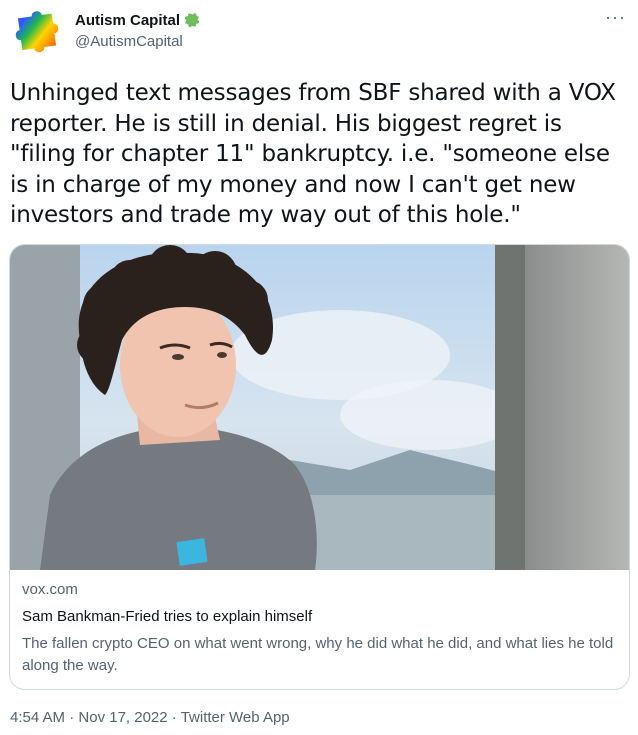  Describe the element at coordinates (138, 41) in the screenshot. I see `author-handle: @AutismCapital` at that location.